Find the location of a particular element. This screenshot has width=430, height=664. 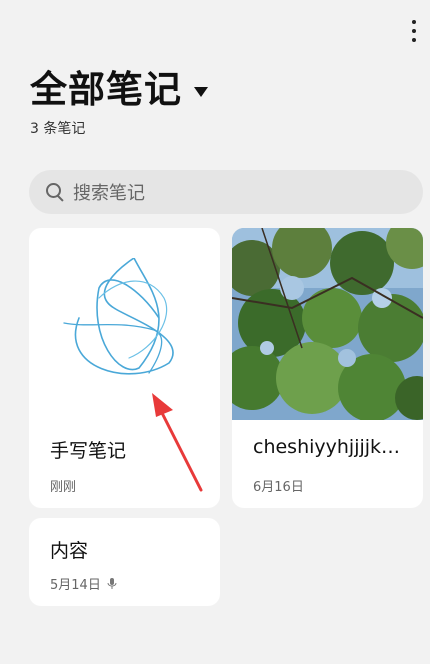

note-date-row: 5月14日 is located at coordinates (83, 583).